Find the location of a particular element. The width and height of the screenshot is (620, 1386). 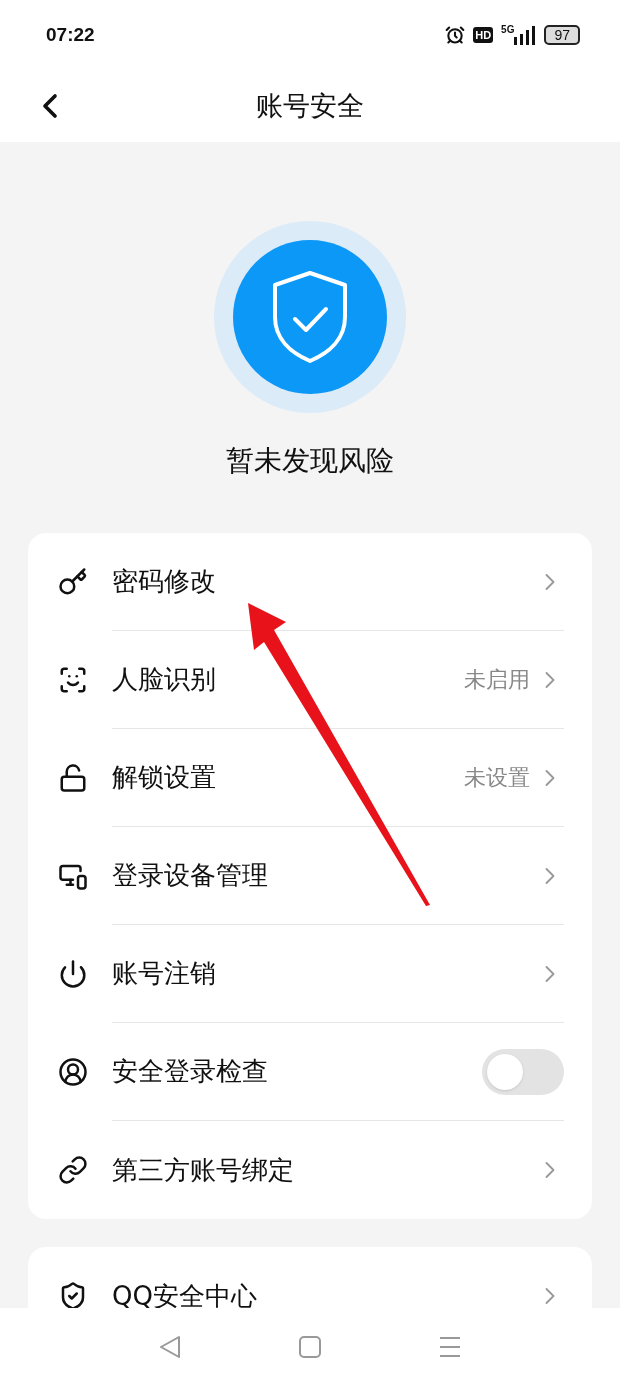

back-nav-icon is located at coordinates (170, 1347).